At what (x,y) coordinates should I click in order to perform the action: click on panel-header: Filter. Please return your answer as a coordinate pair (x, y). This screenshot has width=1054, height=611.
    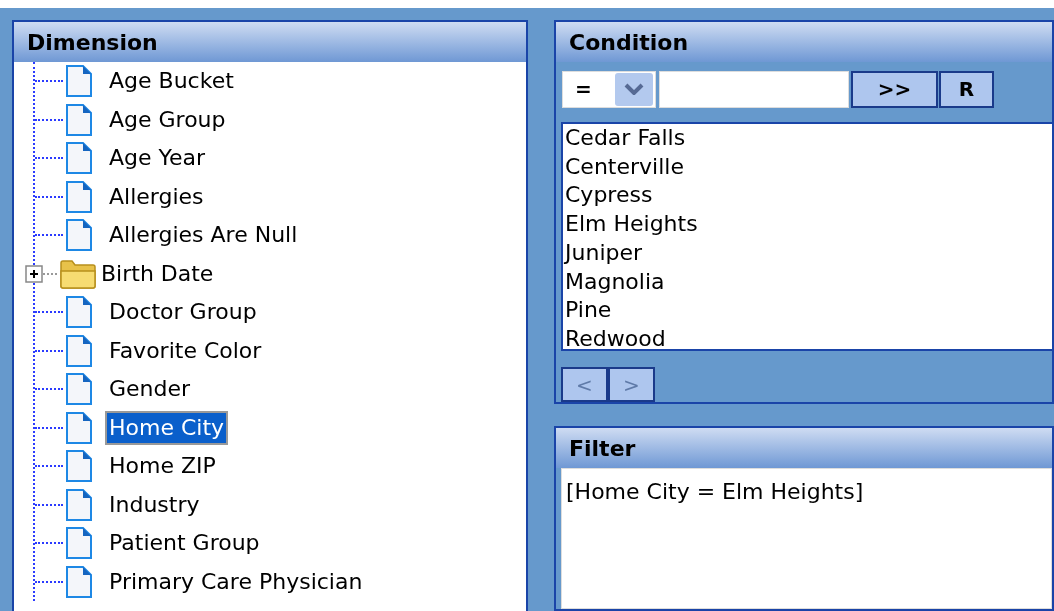
    Looking at the image, I should click on (804, 448).